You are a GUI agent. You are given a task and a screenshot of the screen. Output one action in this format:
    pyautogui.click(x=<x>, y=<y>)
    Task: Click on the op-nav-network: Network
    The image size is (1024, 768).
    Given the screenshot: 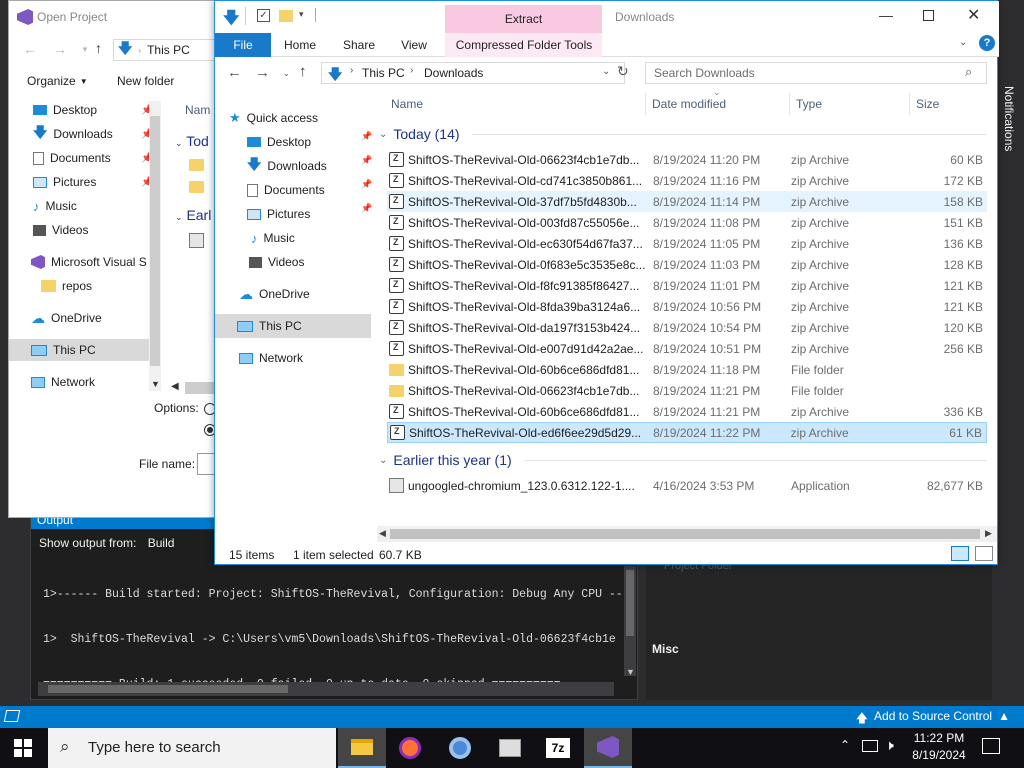 What is the action you would take?
    pyautogui.click(x=63, y=382)
    